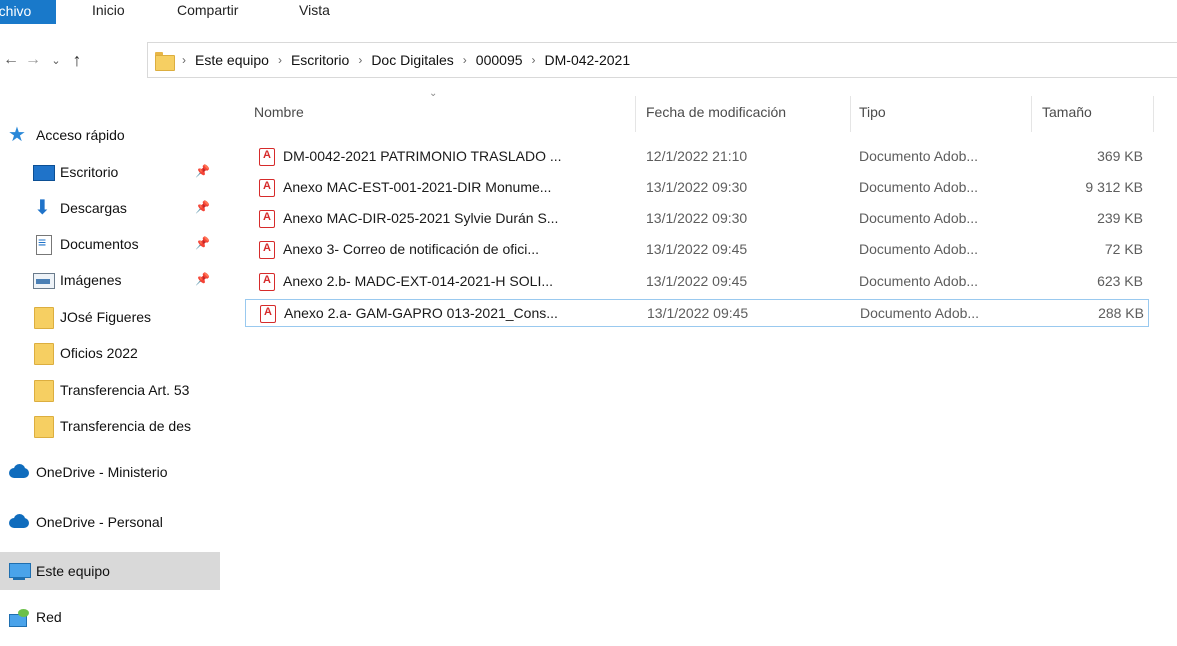  Describe the element at coordinates (28, 12) in the screenshot. I see `tab-archivo: rchivo` at that location.